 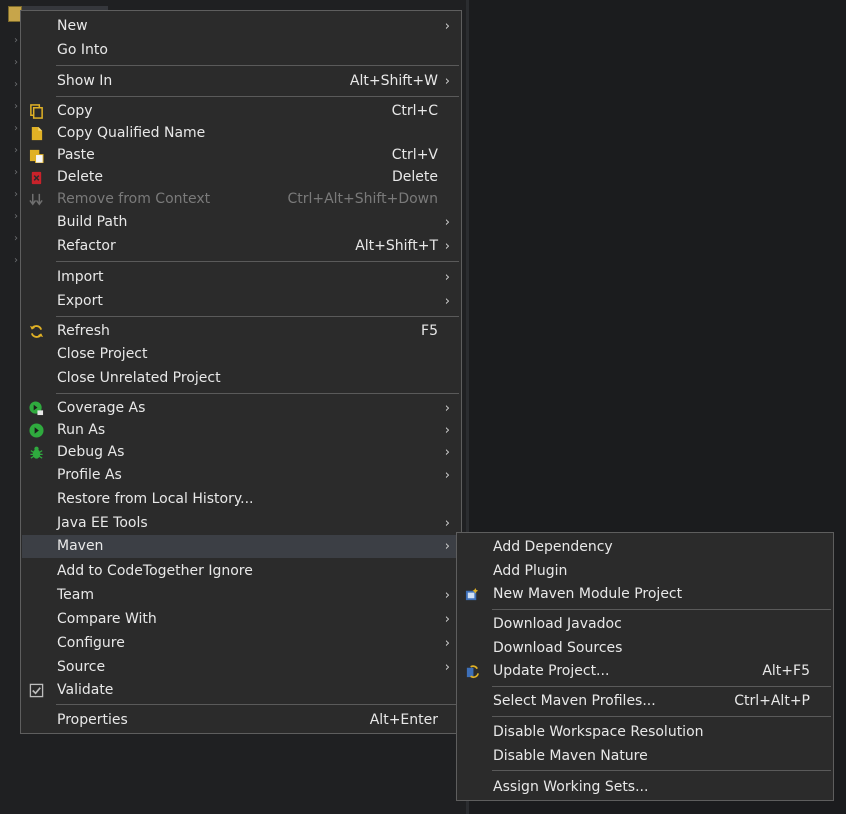 What do you see at coordinates (36, 111) in the screenshot?
I see `copy-icon` at bounding box center [36, 111].